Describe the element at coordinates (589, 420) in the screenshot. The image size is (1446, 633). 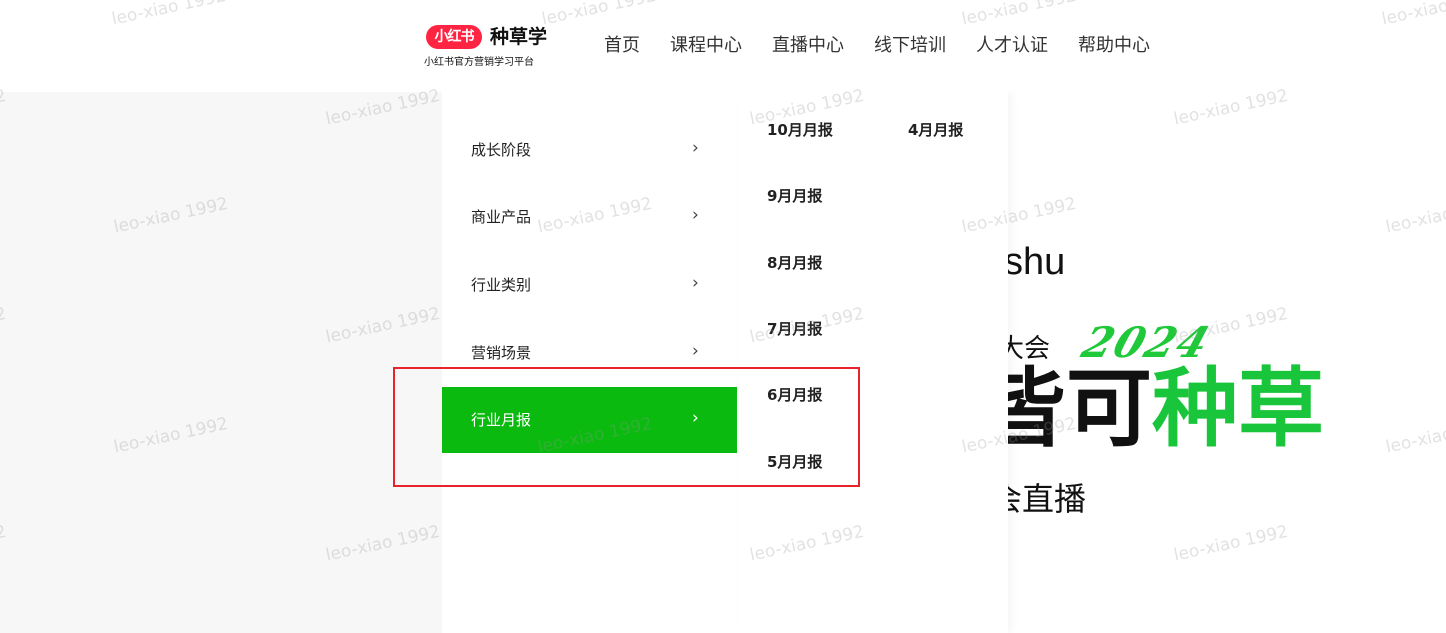
I see `menu-item-industry-monthly-report: 行业月报 ›` at that location.